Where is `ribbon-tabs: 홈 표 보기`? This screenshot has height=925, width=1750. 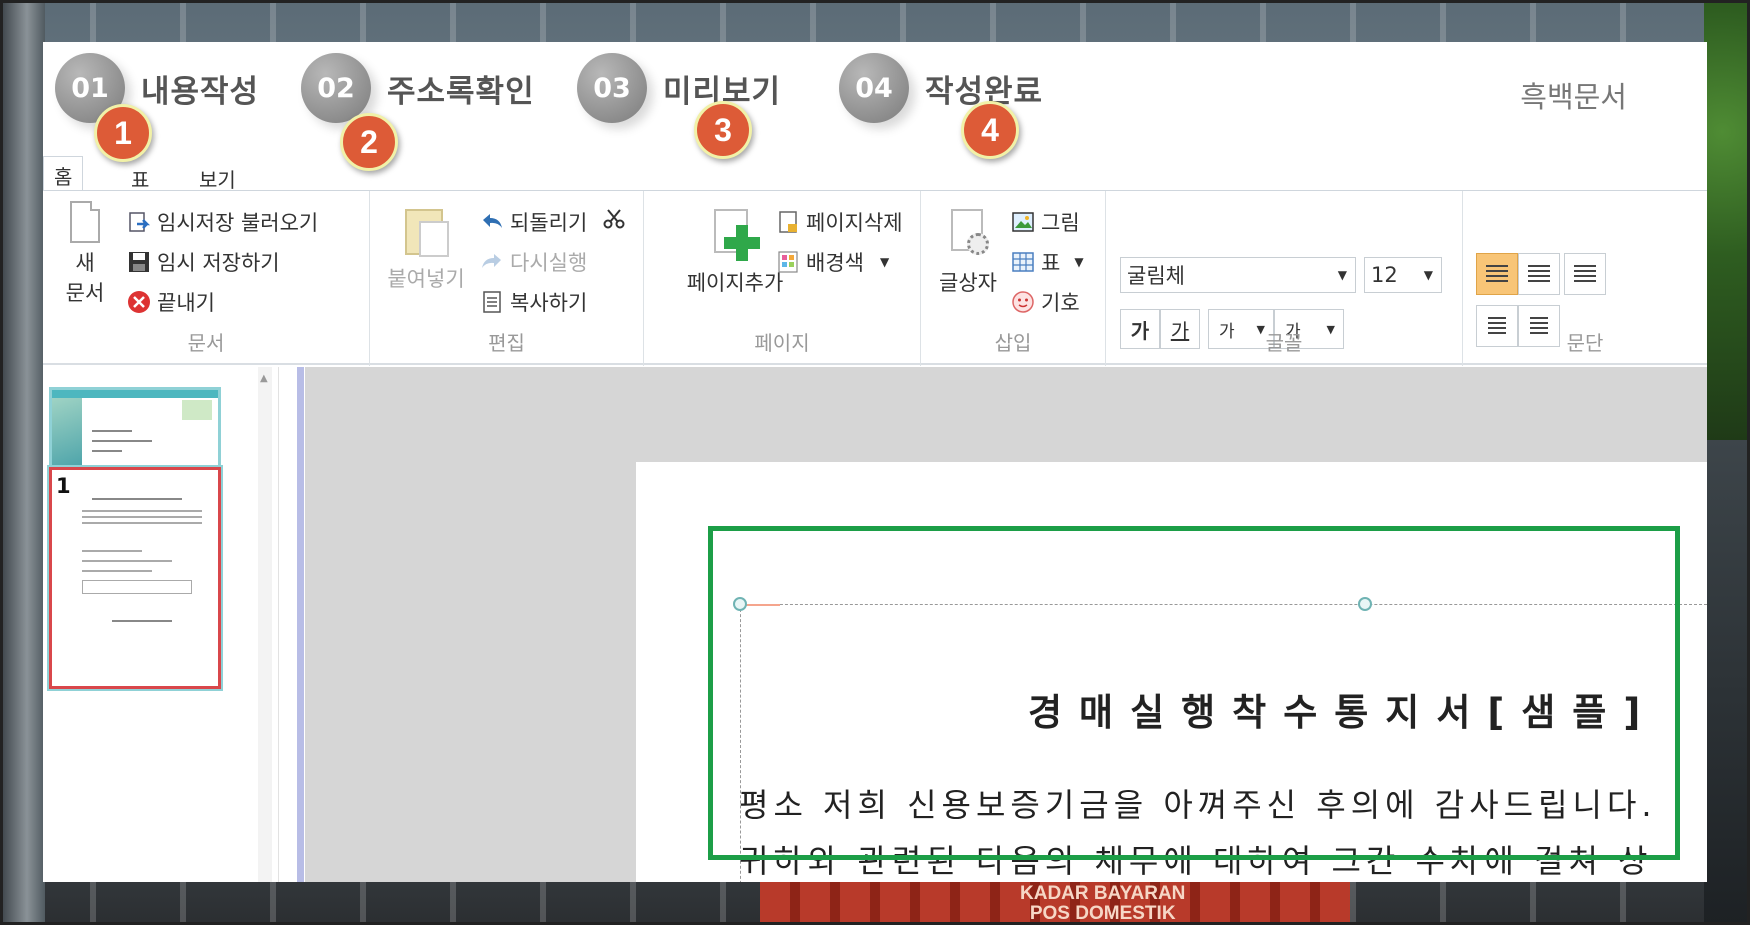 ribbon-tabs: 홈 표 보기 is located at coordinates (875, 174).